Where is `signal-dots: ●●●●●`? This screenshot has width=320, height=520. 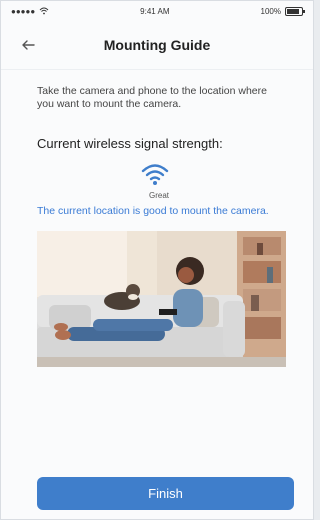
signal-dots: ●●●●● is located at coordinates (23, 11).